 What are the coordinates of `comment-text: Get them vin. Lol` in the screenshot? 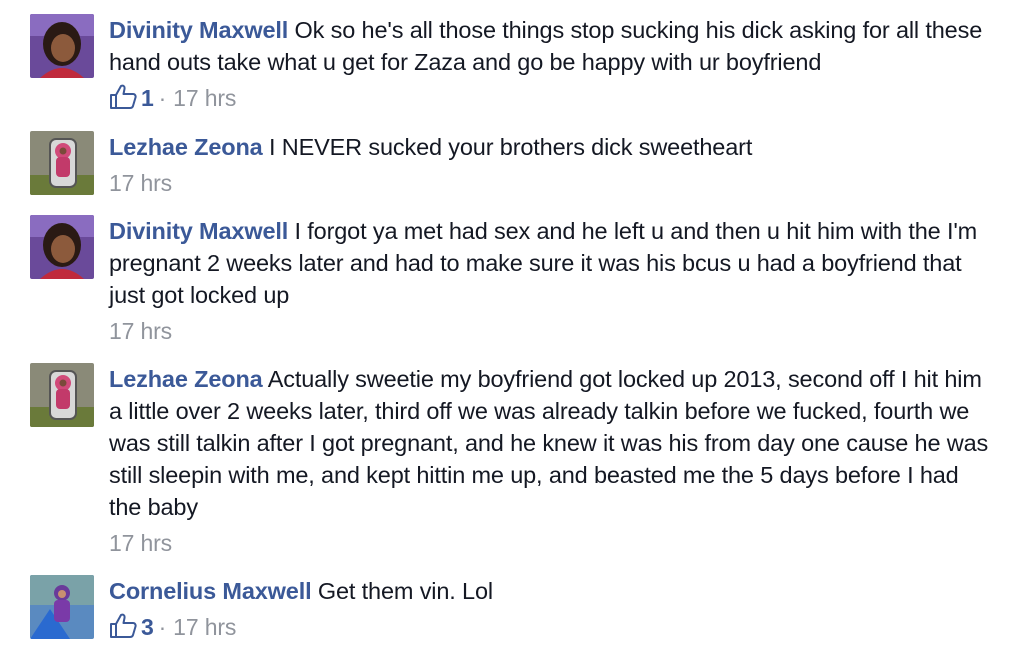 It's located at (405, 591).